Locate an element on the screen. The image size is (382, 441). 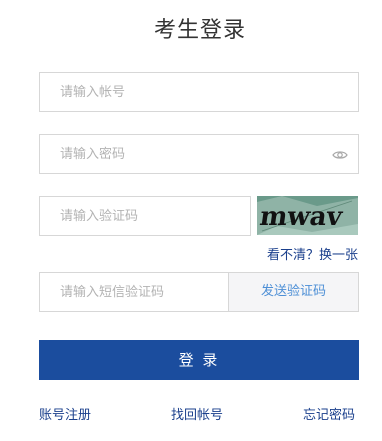
eye-icon is located at coordinates (340, 155).